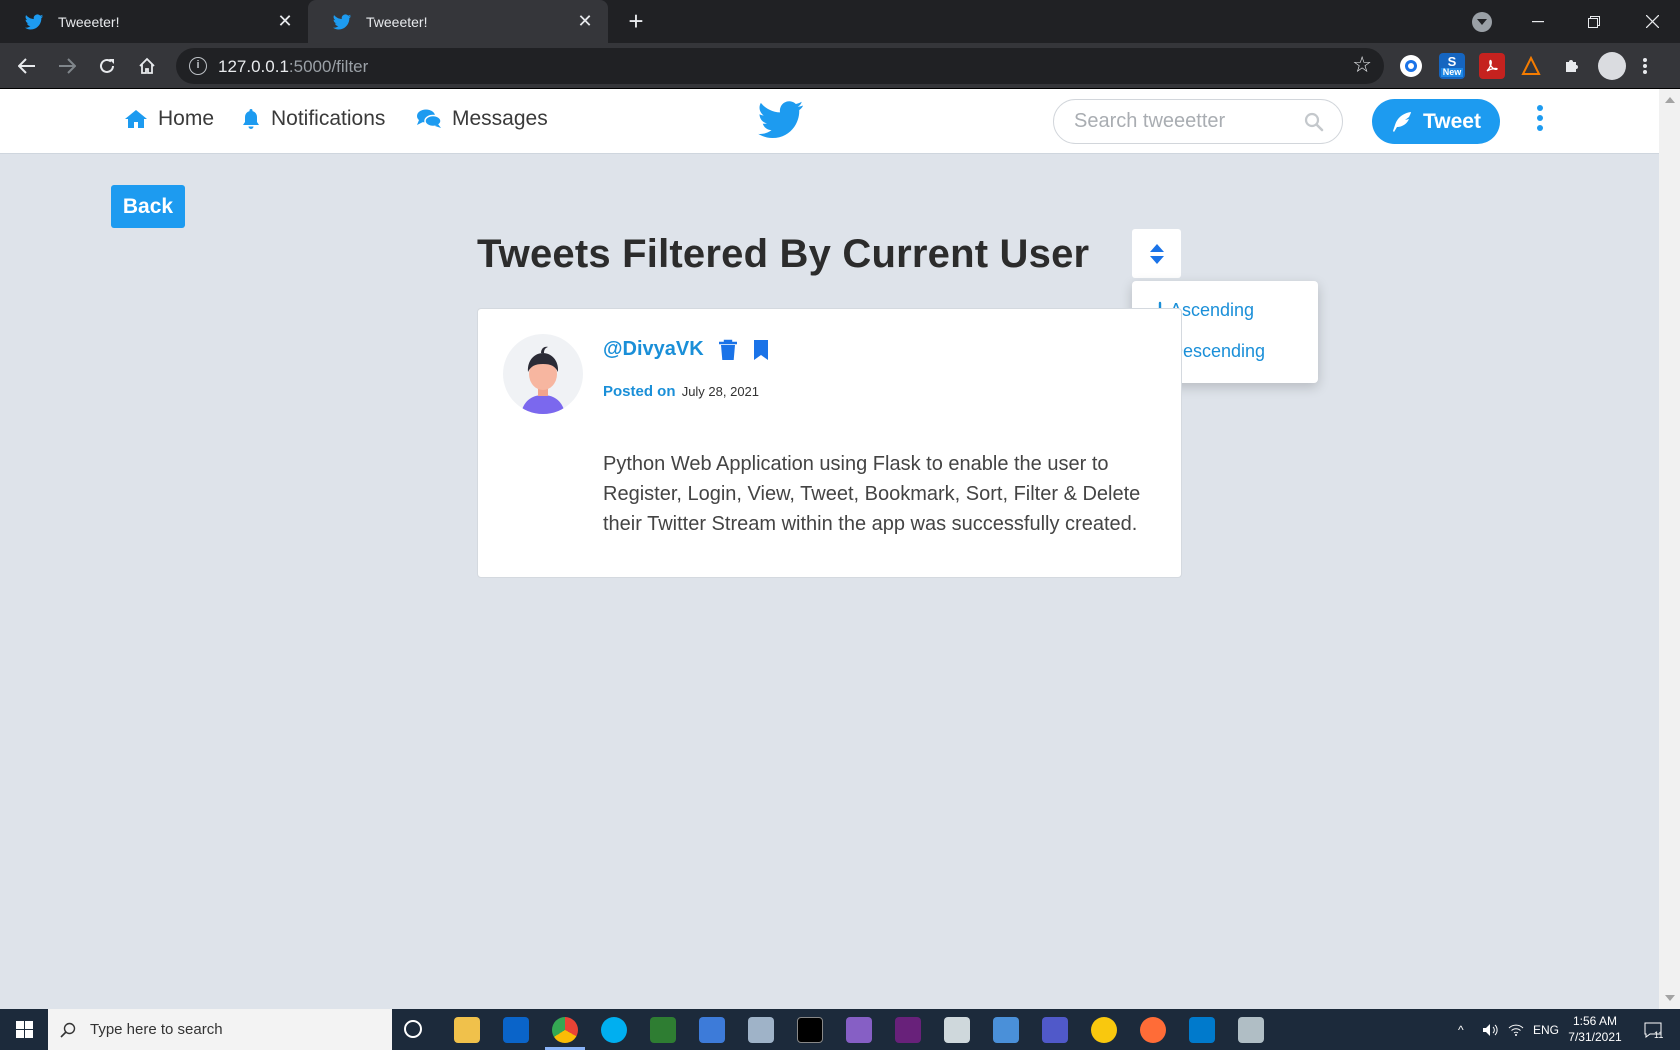  I want to click on clock-date: 7/31/2021, so click(1595, 1037).